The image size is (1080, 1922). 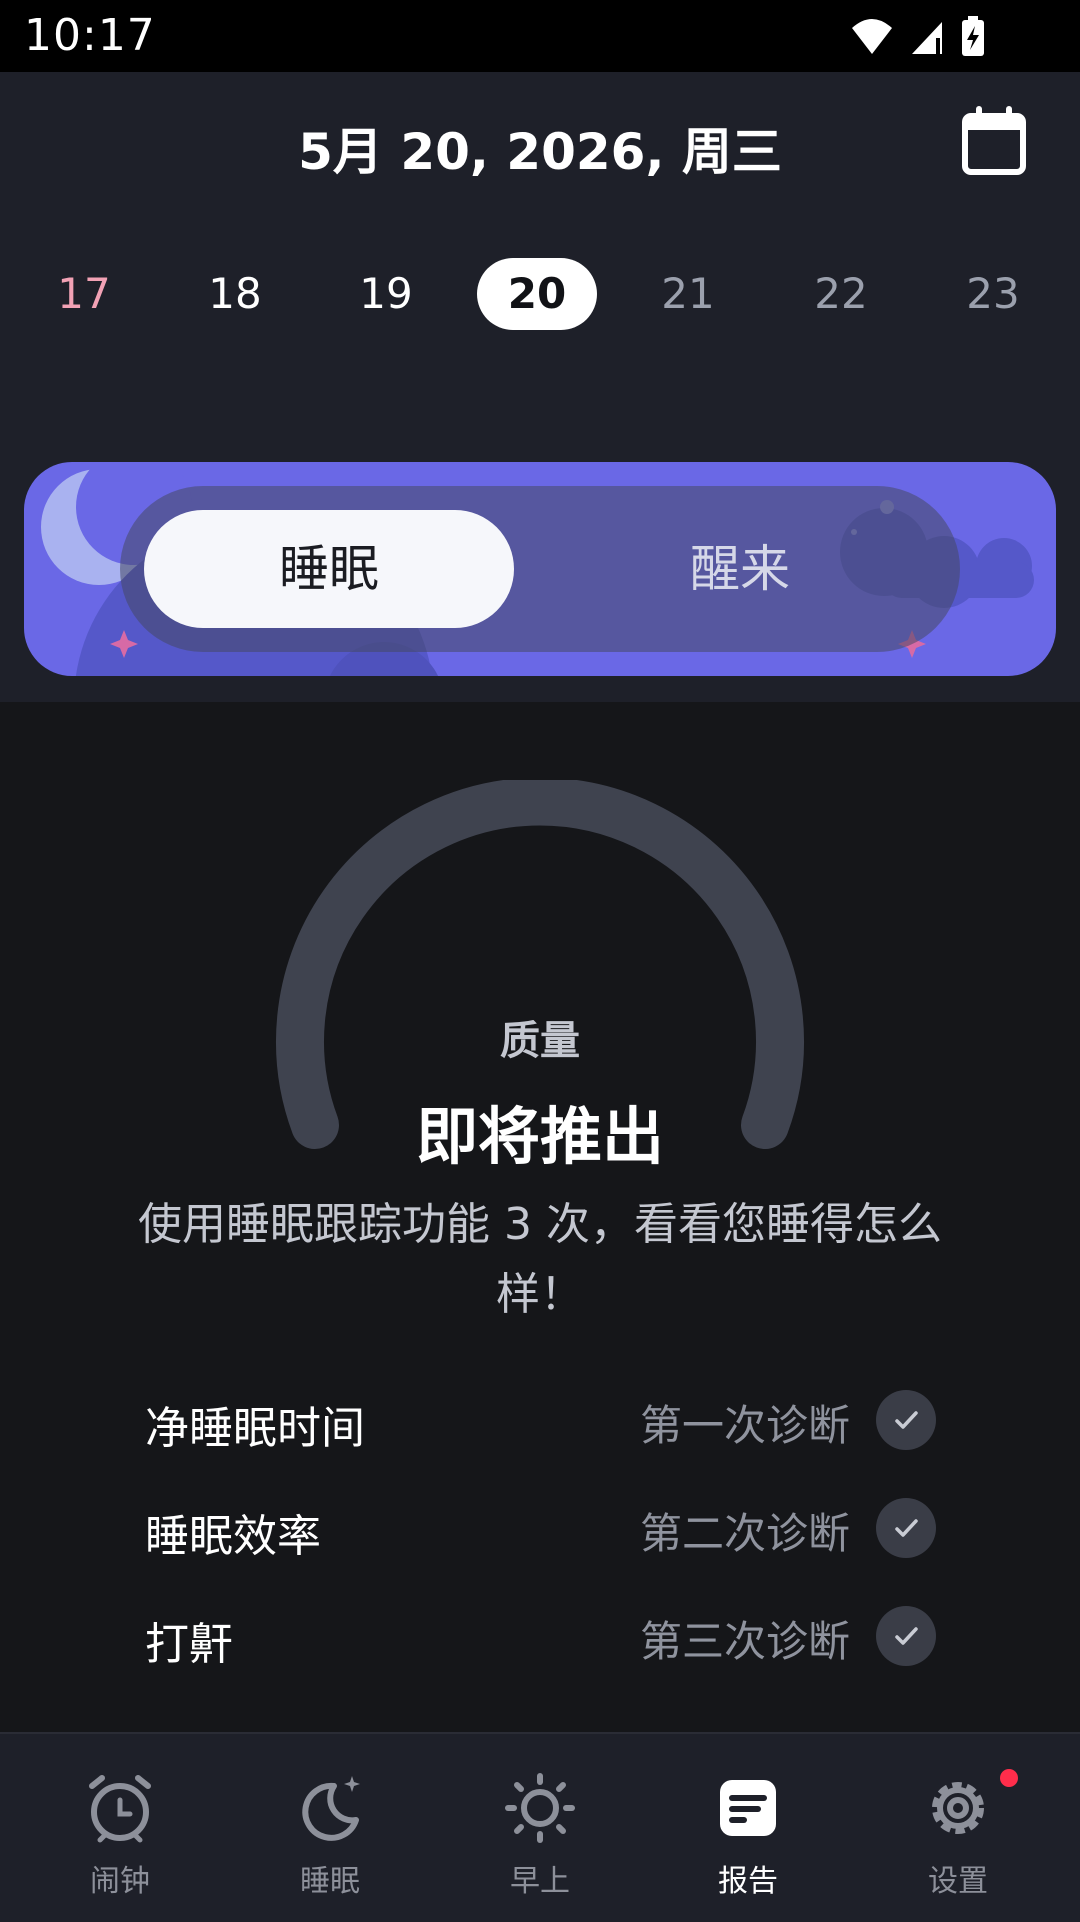 What do you see at coordinates (740, 569) in the screenshot?
I see `toggle-wake-option: 醒来` at bounding box center [740, 569].